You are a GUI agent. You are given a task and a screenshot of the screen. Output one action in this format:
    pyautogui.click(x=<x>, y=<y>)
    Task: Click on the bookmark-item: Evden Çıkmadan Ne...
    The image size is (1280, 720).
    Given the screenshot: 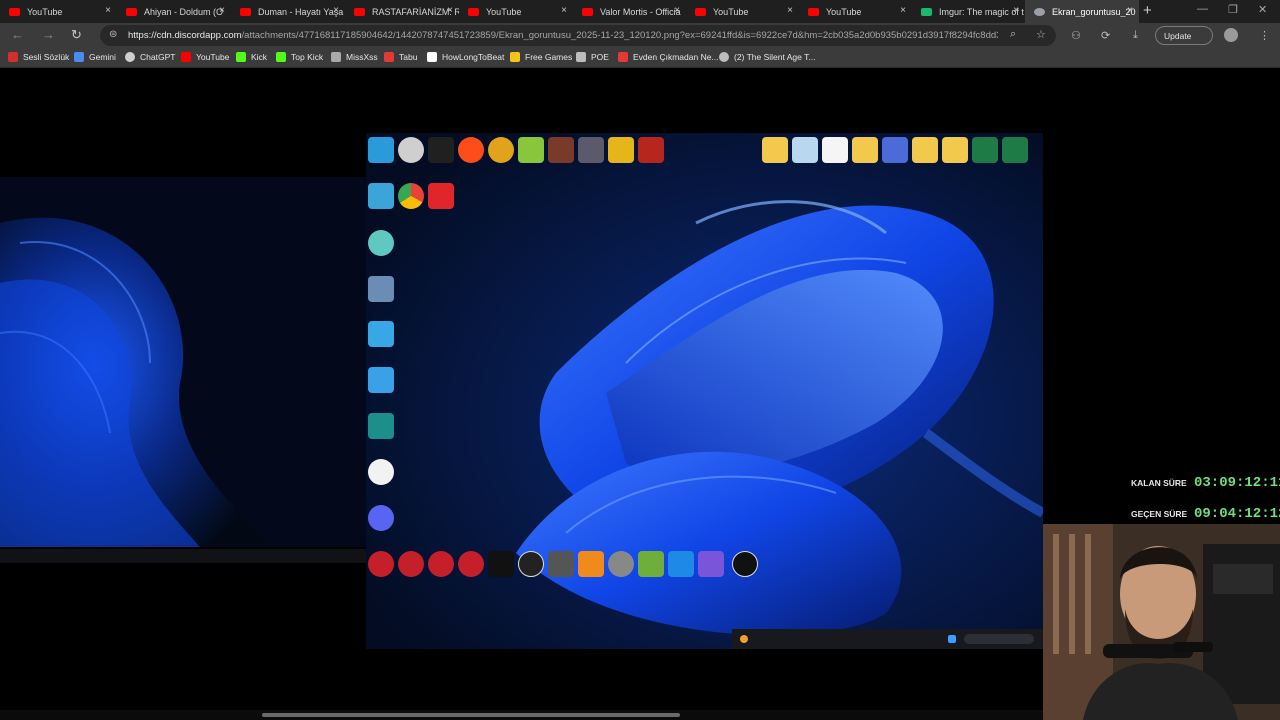 What is the action you would take?
    pyautogui.click(x=668, y=57)
    